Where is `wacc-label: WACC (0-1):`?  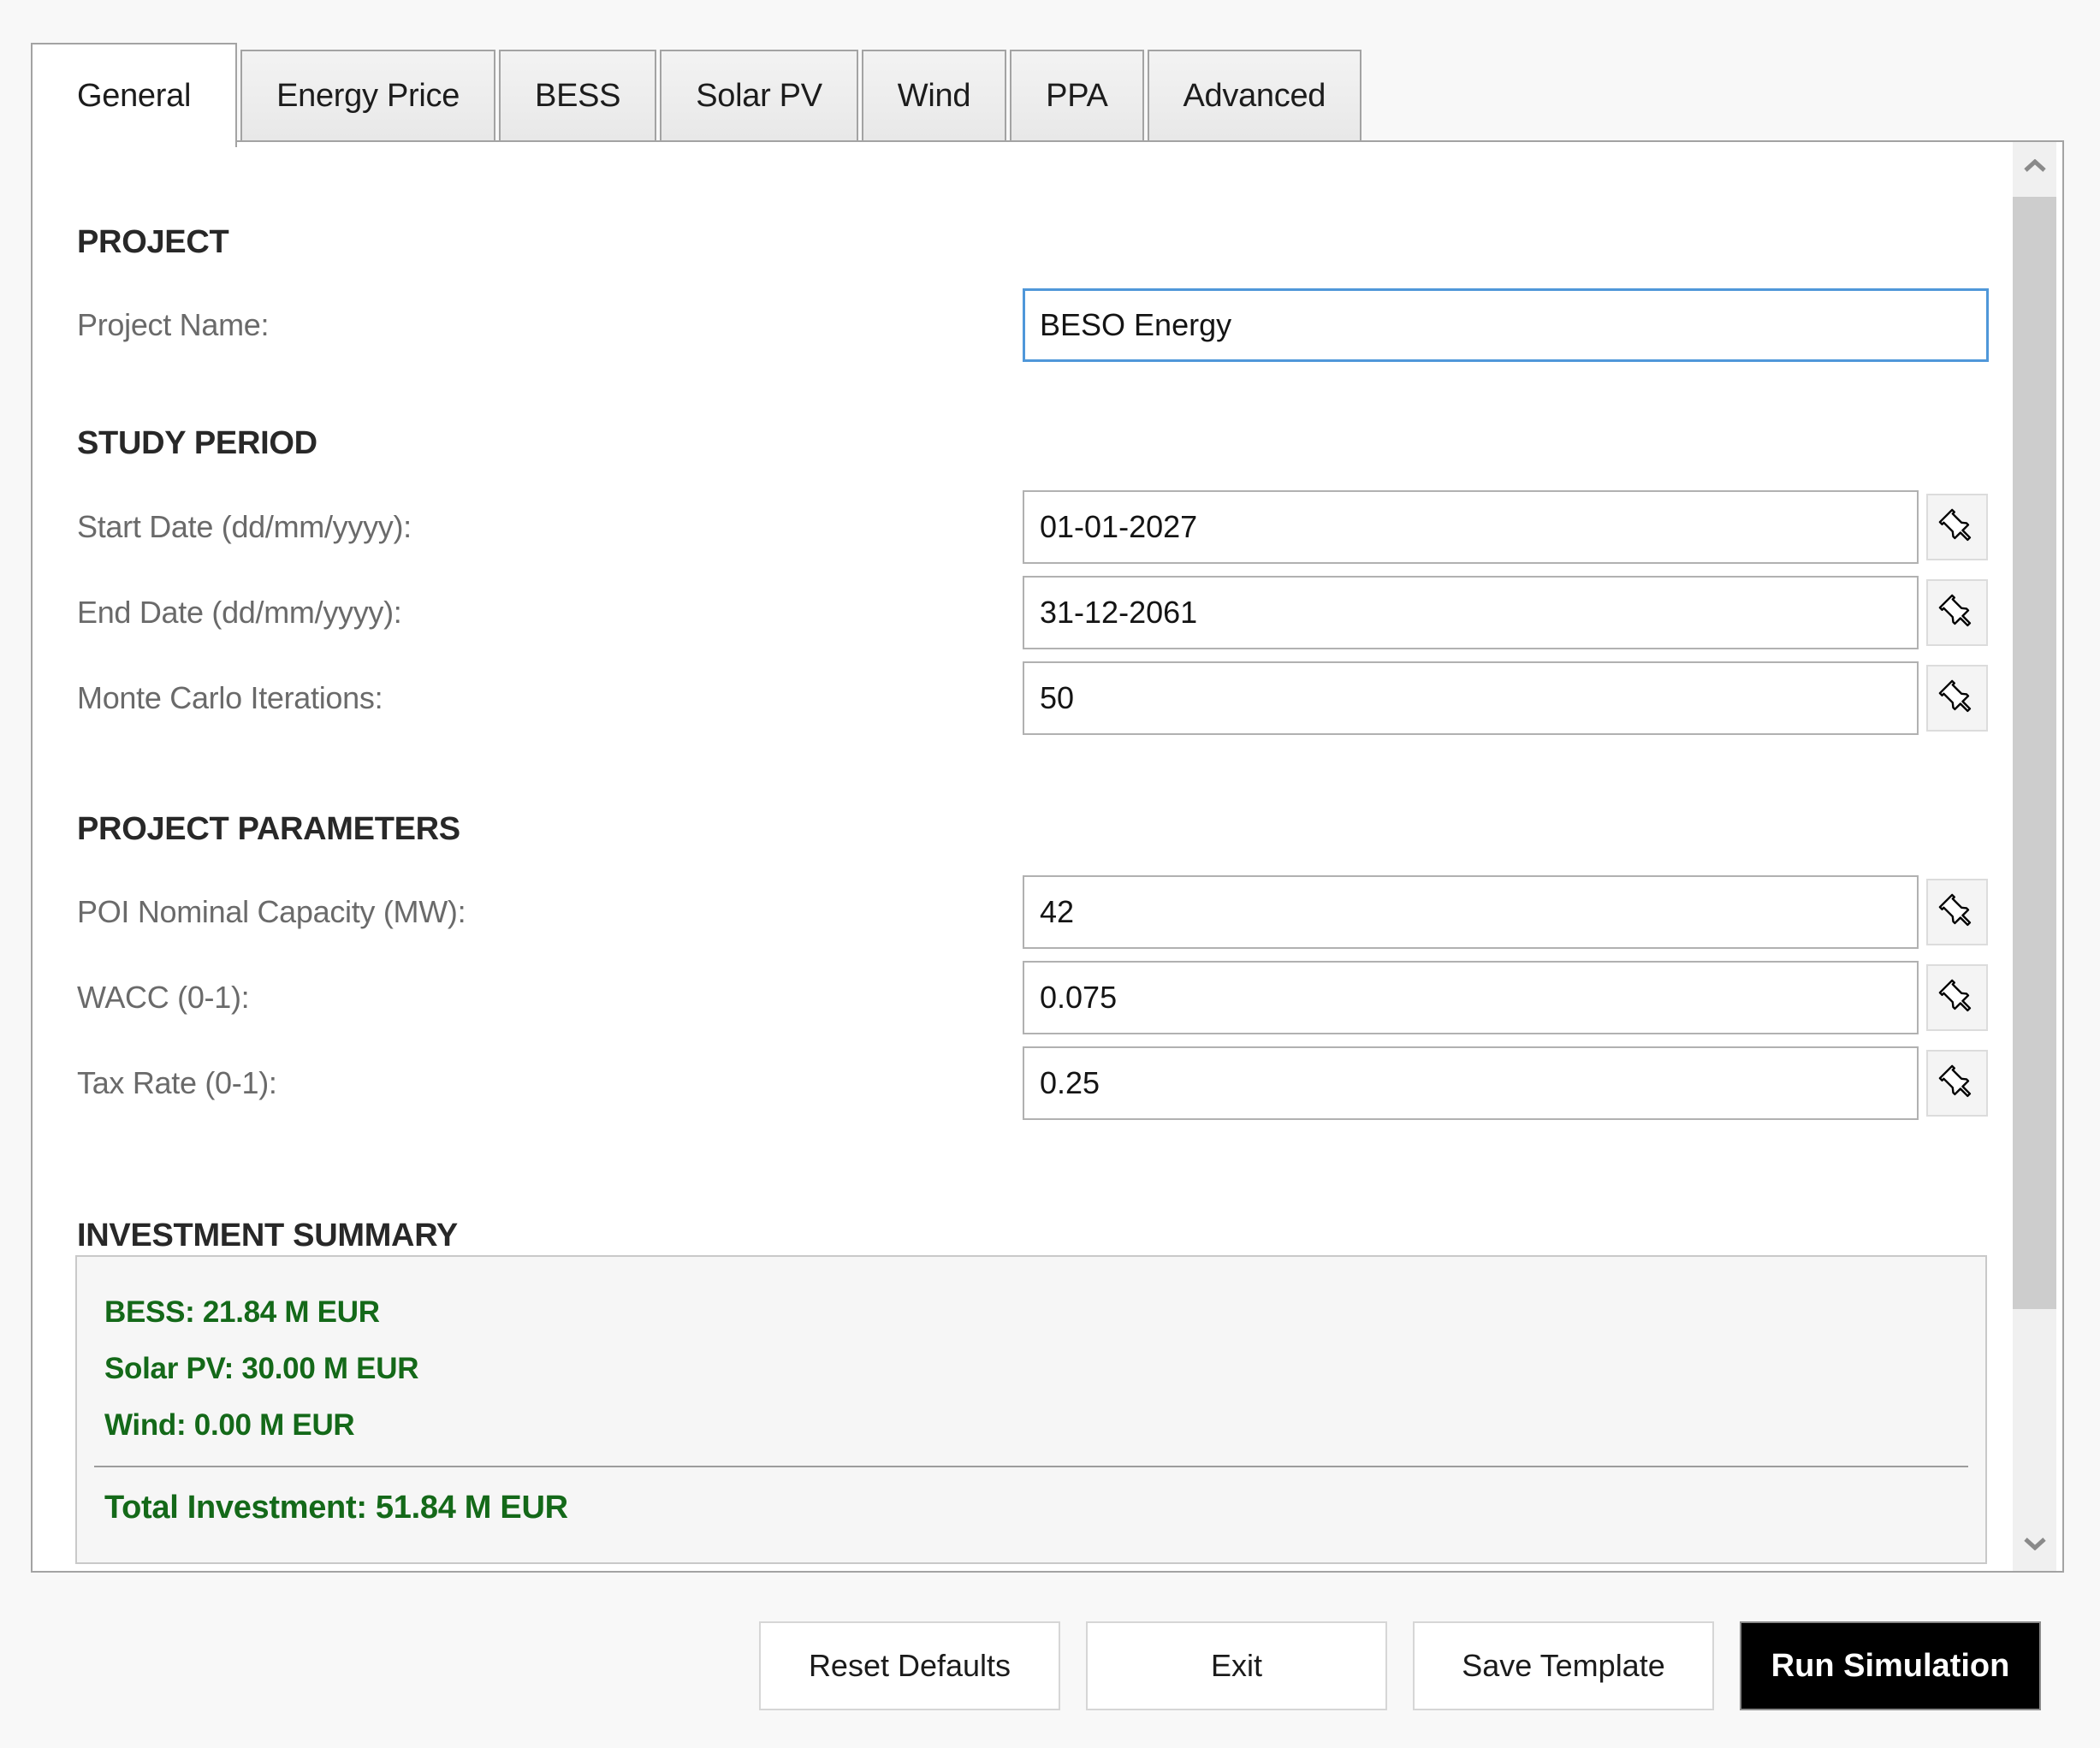
wacc-label: WACC (0-1): is located at coordinates (163, 998).